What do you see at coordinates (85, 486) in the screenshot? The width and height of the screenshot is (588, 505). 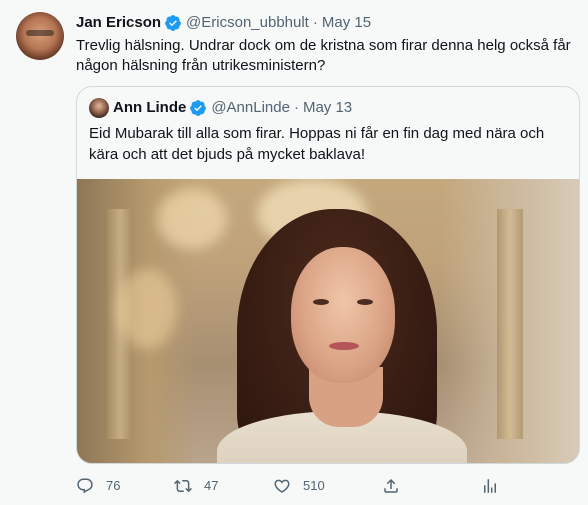 I see `reply-icon` at bounding box center [85, 486].